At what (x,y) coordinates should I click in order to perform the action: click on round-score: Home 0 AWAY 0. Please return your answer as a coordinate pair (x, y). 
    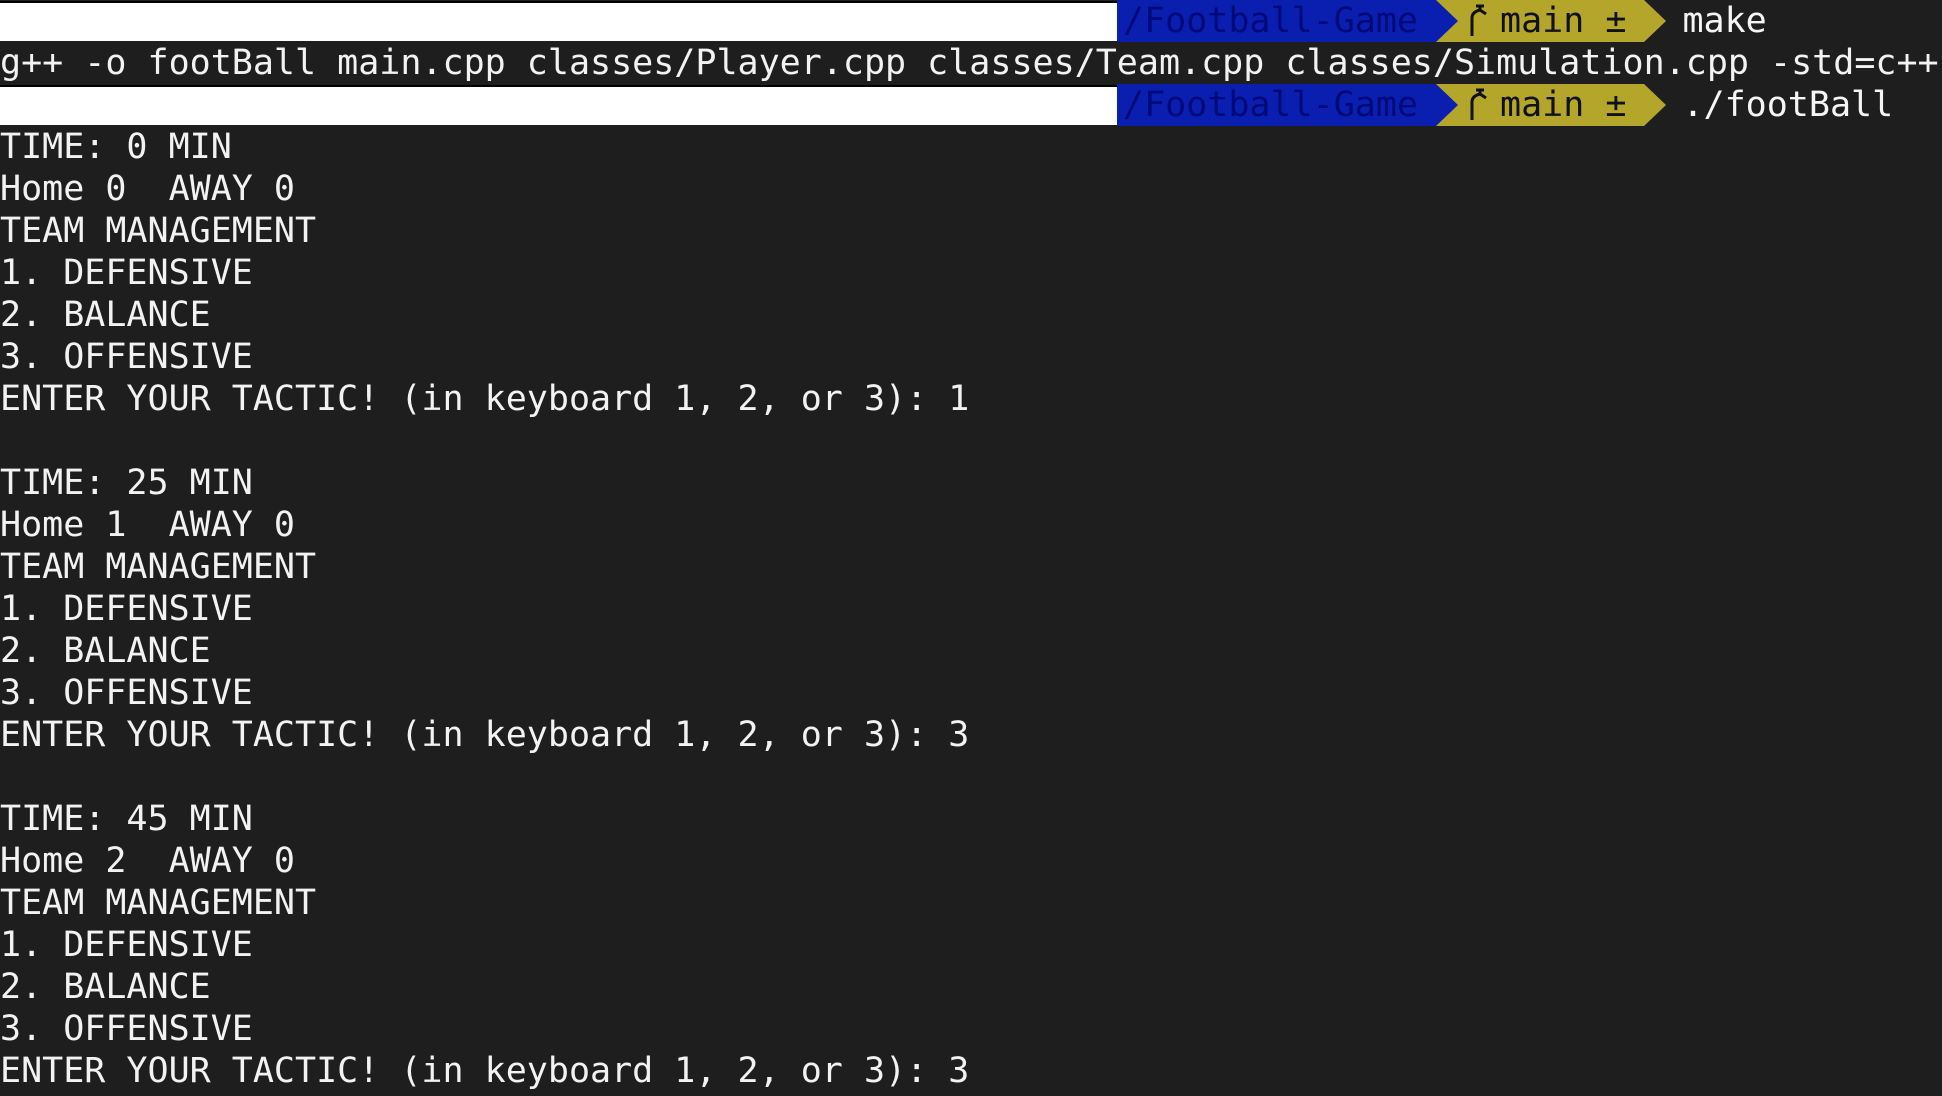
    Looking at the image, I should click on (148, 189).